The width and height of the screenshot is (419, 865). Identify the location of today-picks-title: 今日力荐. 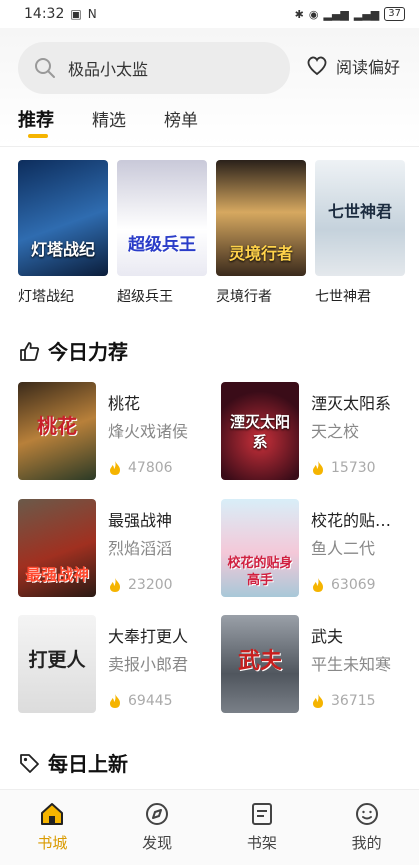
(88, 352).